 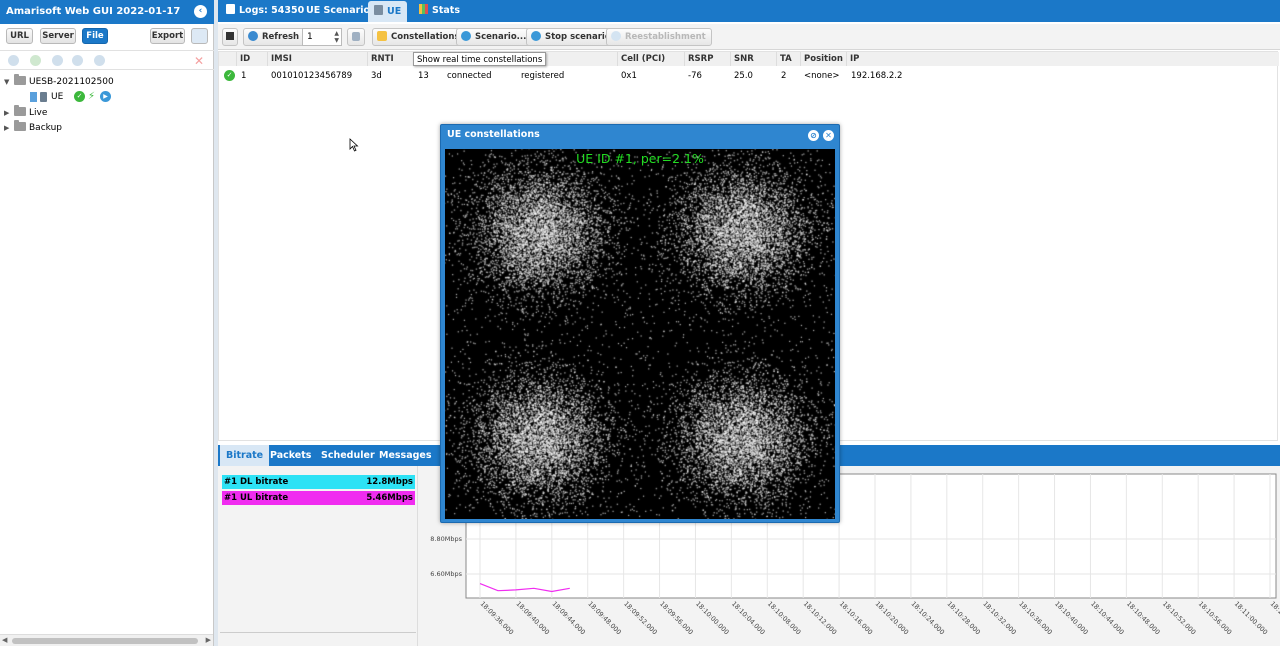 What do you see at coordinates (1063, 59) in the screenshot?
I see `table-header-ip: IP` at bounding box center [1063, 59].